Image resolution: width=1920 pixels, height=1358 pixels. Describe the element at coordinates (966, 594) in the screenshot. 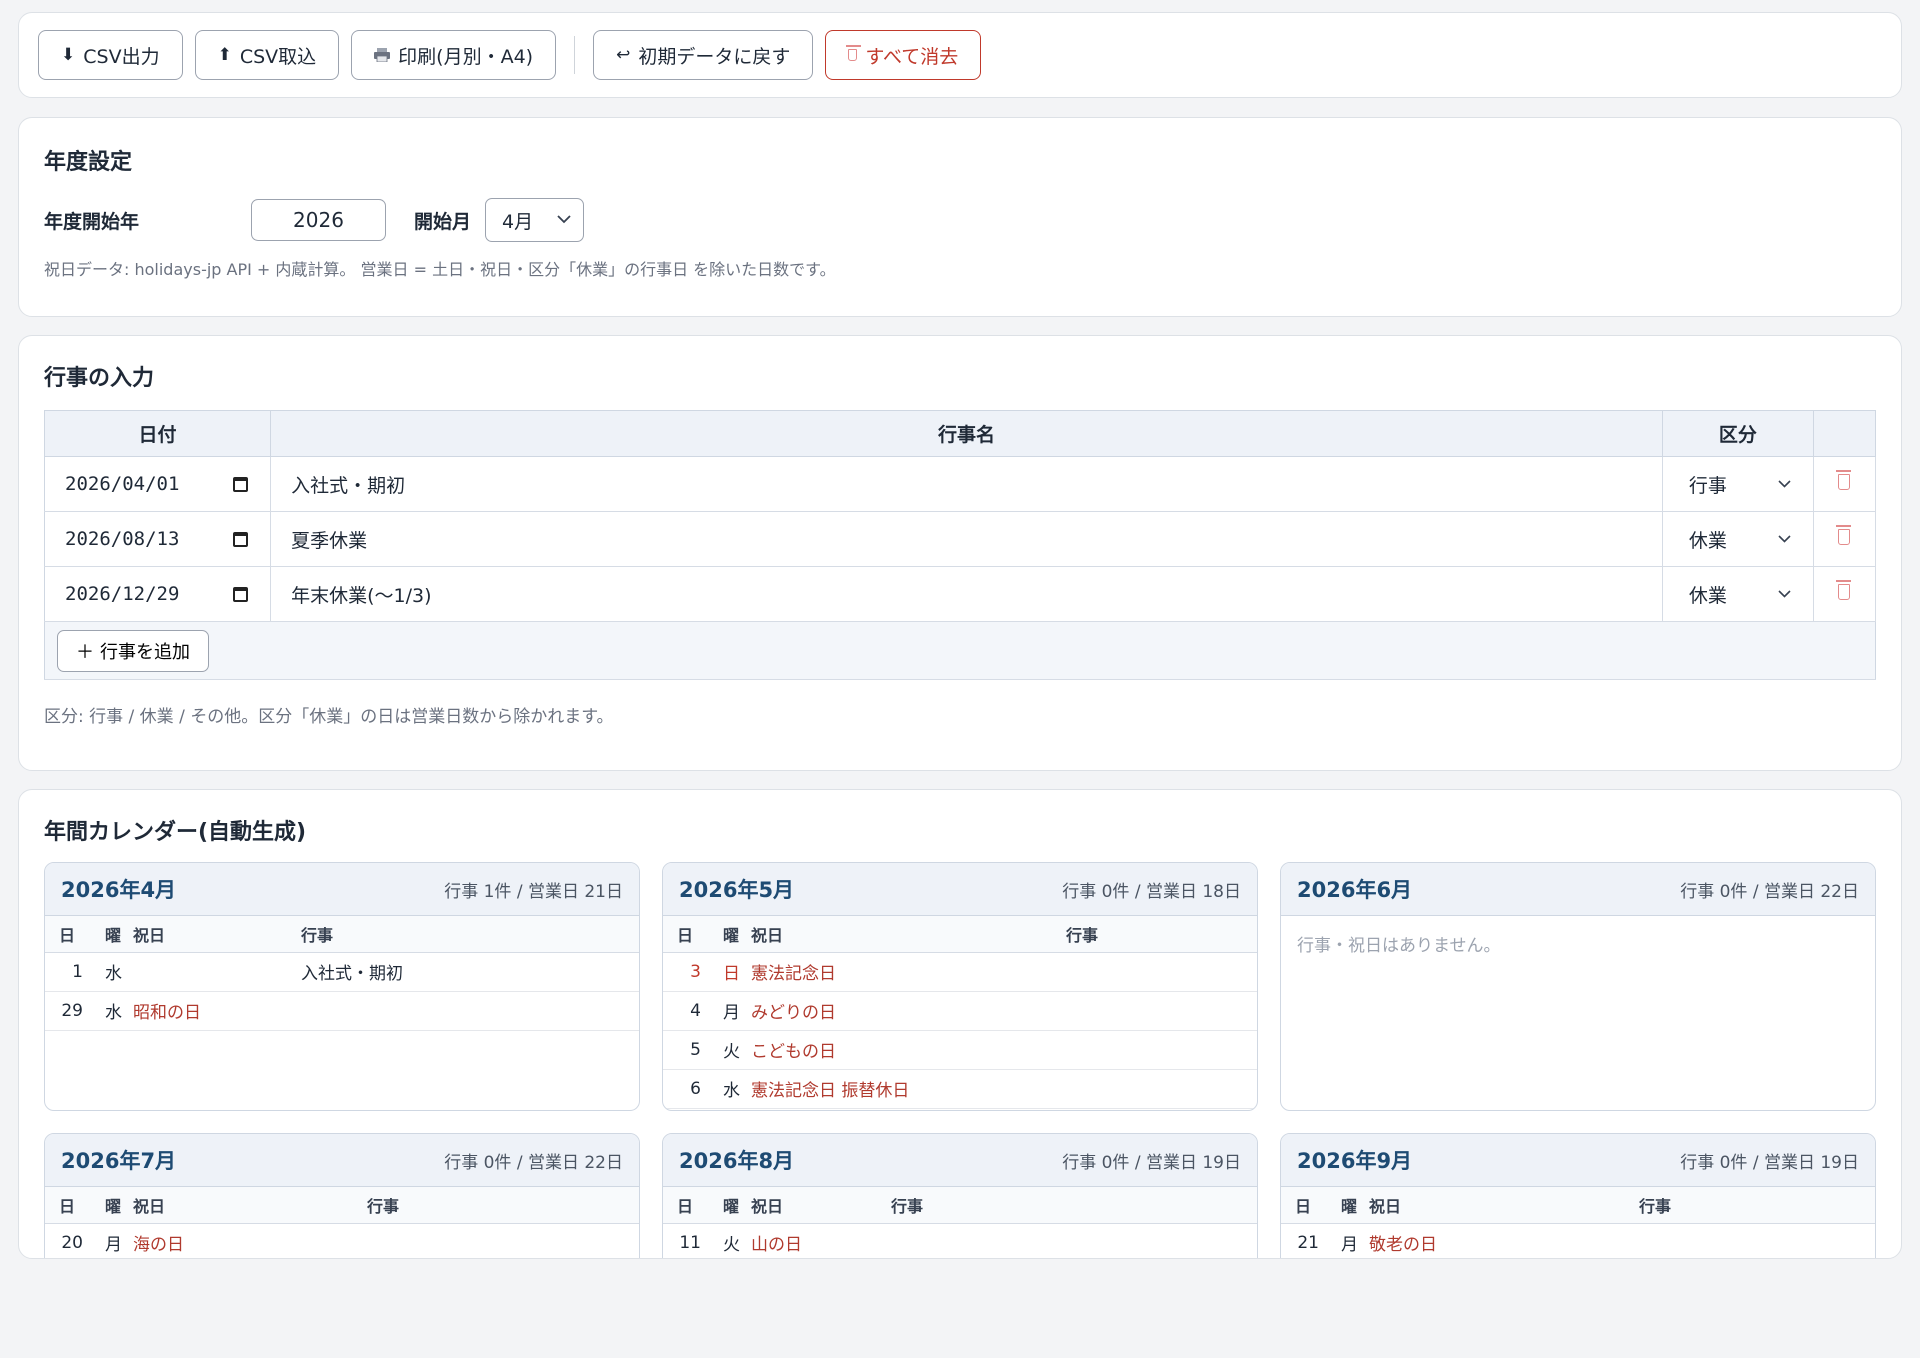

I see `event-name-input: 年末休業(〜1/3)` at that location.